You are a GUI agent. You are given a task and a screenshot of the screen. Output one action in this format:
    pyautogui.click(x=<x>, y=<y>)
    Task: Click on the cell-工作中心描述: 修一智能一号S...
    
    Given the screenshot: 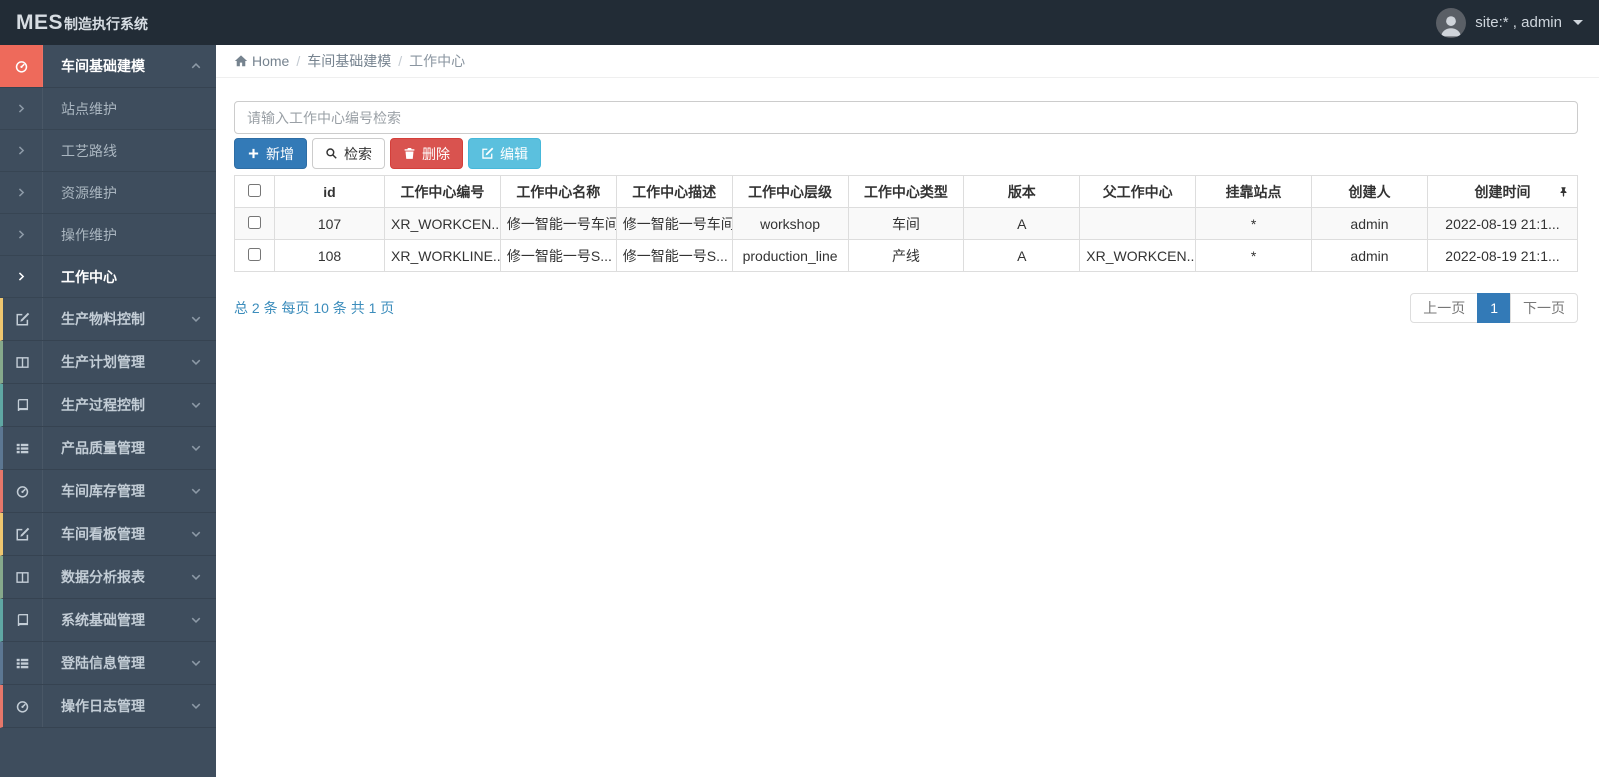 What is the action you would take?
    pyautogui.click(x=674, y=255)
    